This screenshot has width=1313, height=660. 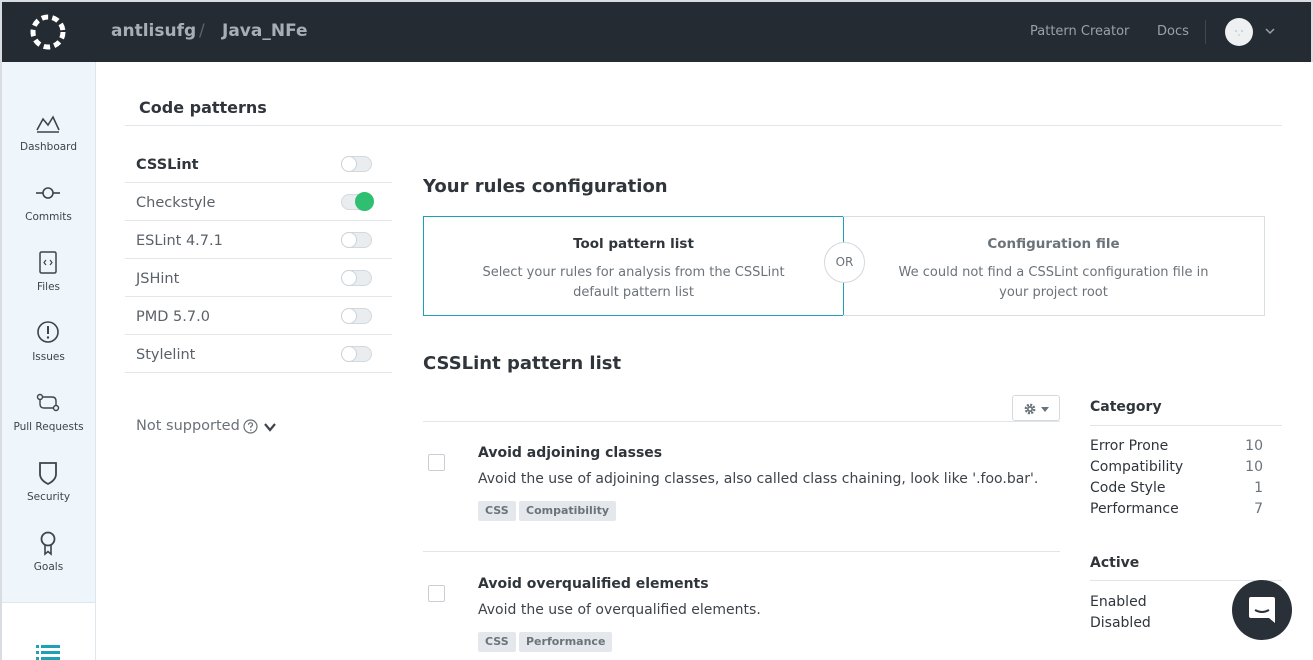 What do you see at coordinates (48, 32) in the screenshot?
I see `codacy-logo-icon` at bounding box center [48, 32].